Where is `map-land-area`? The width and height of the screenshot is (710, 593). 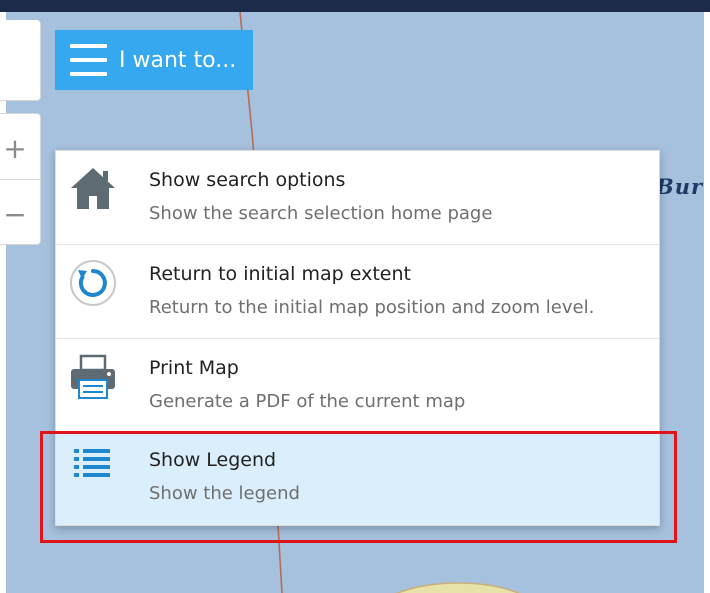 map-land-area is located at coordinates (457, 587).